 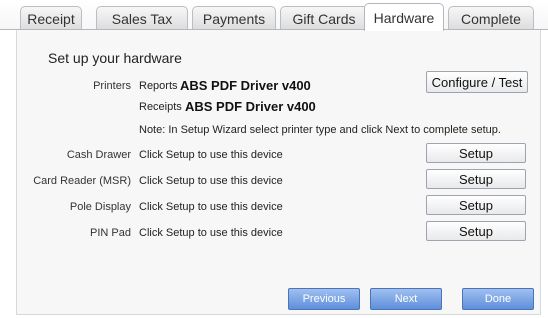 What do you see at coordinates (476, 179) in the screenshot?
I see `card-reader-setup-button: Setup` at bounding box center [476, 179].